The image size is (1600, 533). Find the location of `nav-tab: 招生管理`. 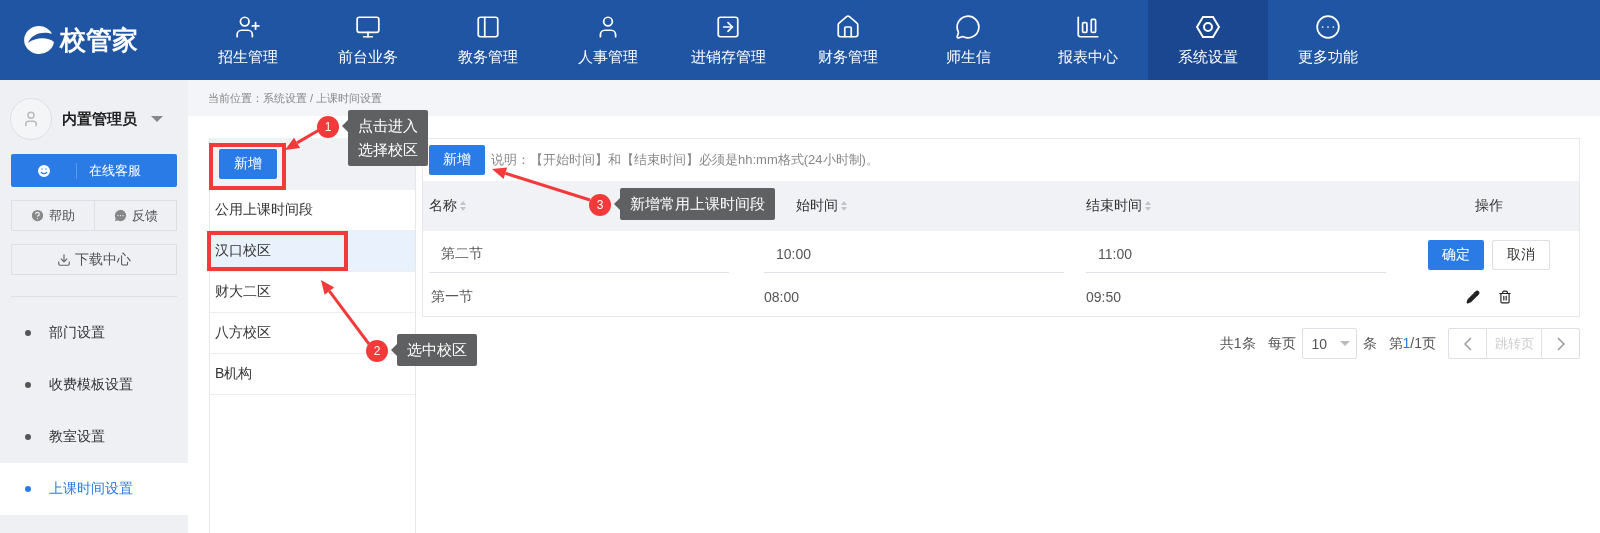

nav-tab: 招生管理 is located at coordinates (248, 40).